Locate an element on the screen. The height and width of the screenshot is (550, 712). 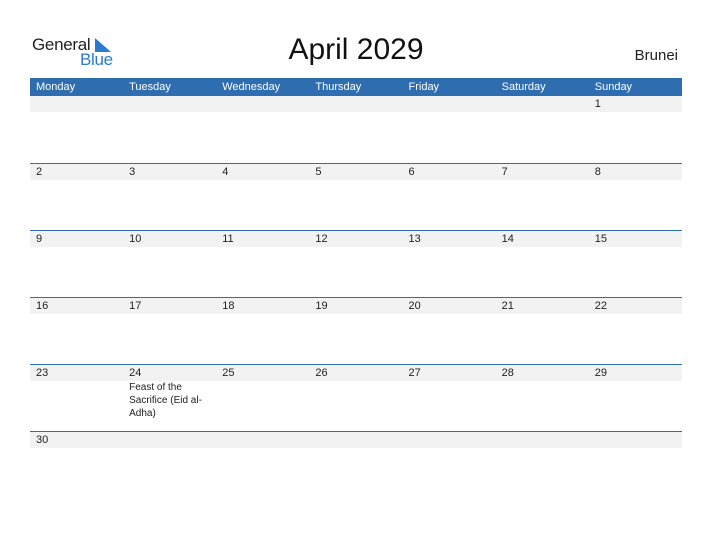
day-cell: 23 is located at coordinates (76, 392).